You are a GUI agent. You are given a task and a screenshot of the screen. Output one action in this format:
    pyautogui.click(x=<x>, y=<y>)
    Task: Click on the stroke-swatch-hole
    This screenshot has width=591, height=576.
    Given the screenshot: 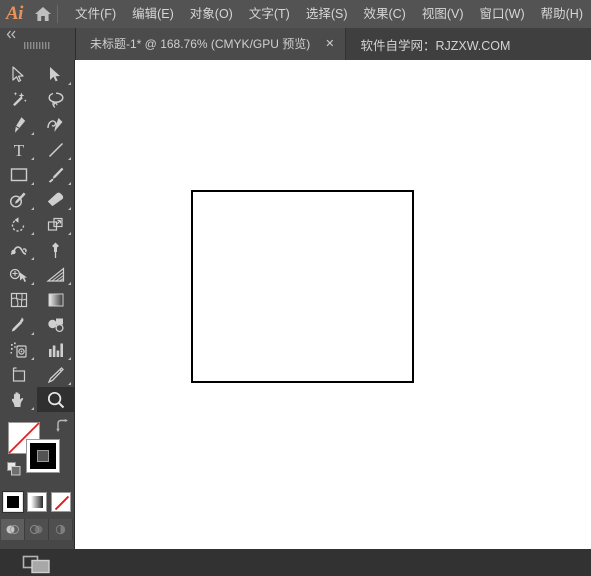 What is the action you would take?
    pyautogui.click(x=43, y=456)
    